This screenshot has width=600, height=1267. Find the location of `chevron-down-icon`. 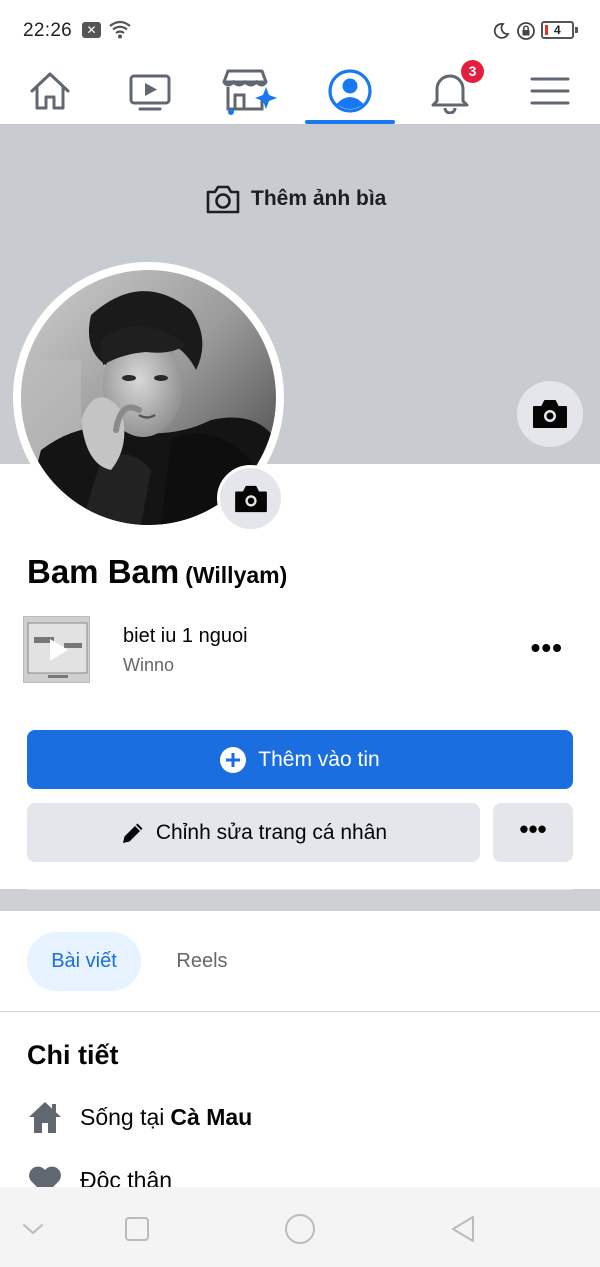

chevron-down-icon is located at coordinates (33, 1229).